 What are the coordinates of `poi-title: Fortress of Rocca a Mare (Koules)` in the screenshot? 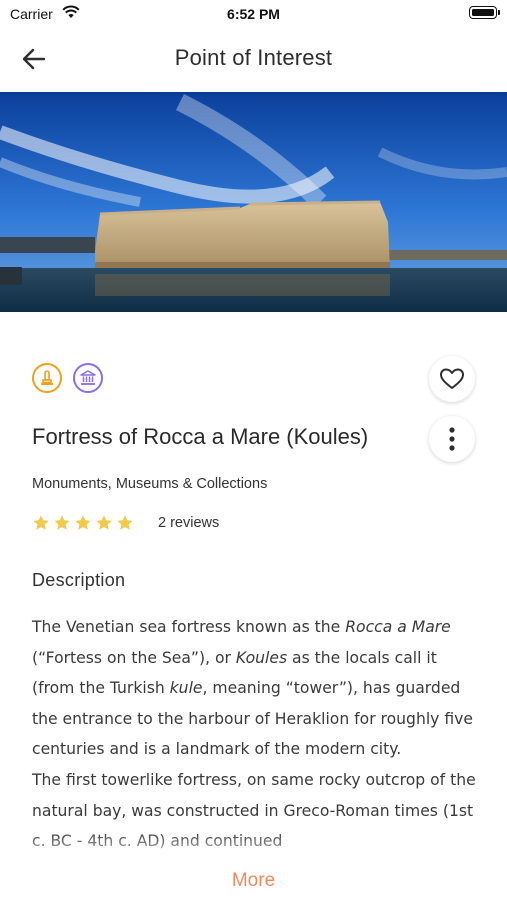 It's located at (200, 436).